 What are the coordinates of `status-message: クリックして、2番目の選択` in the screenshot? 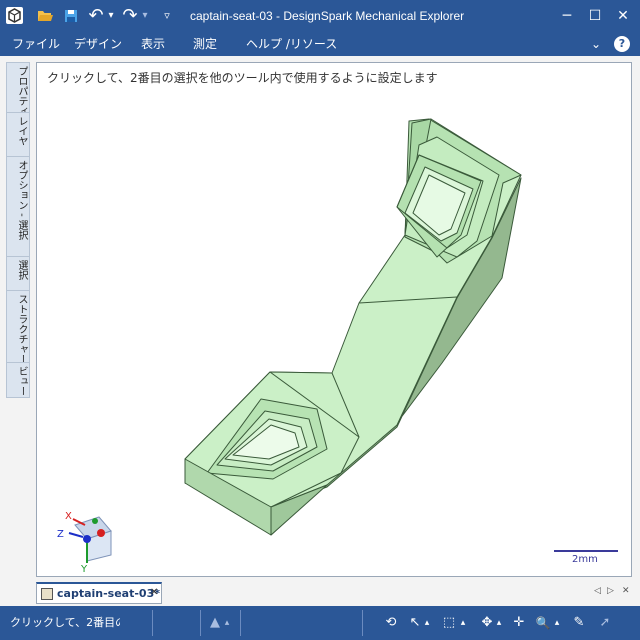 It's located at (65, 622).